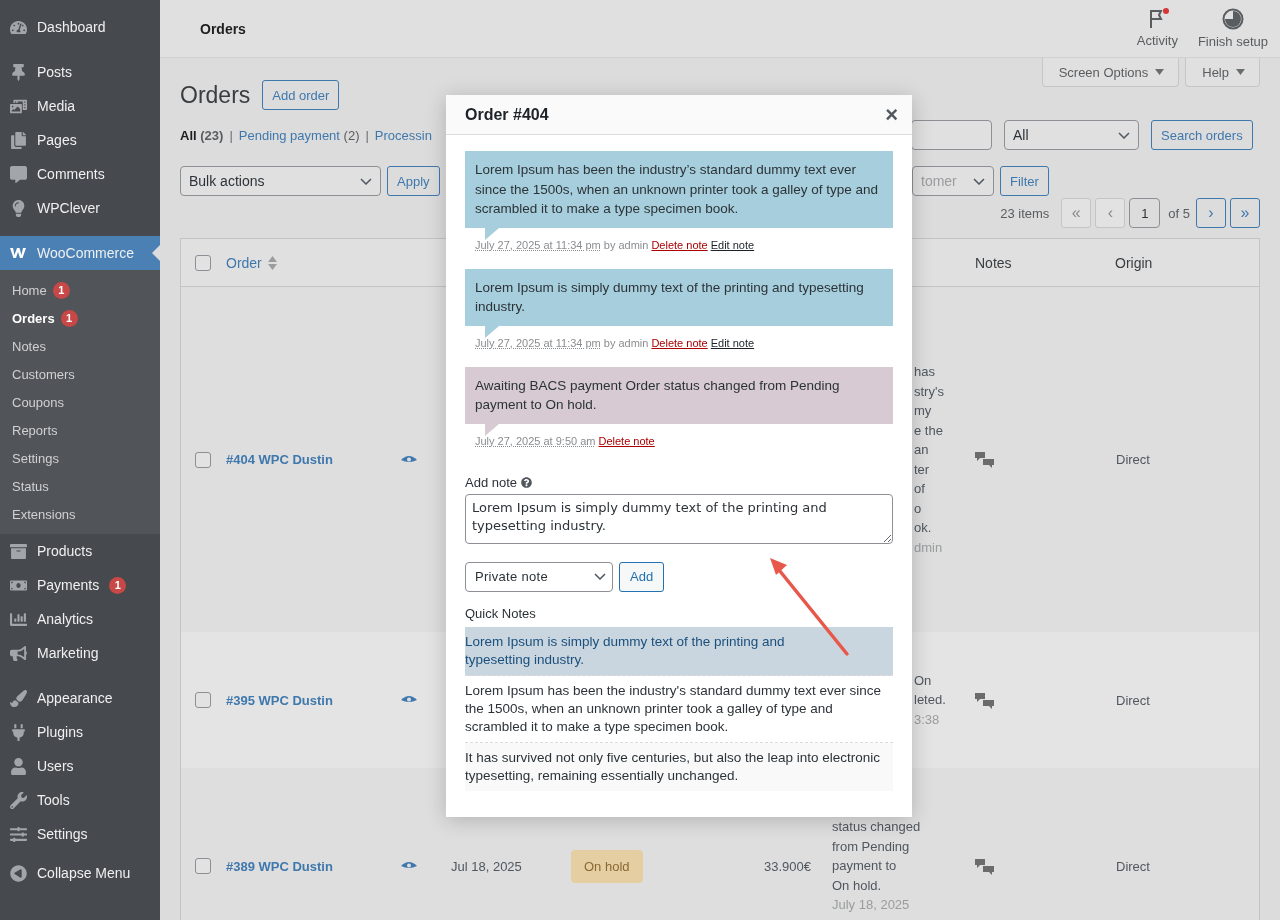 The width and height of the screenshot is (1280, 920). I want to click on page-number-field: 1, so click(1145, 213).